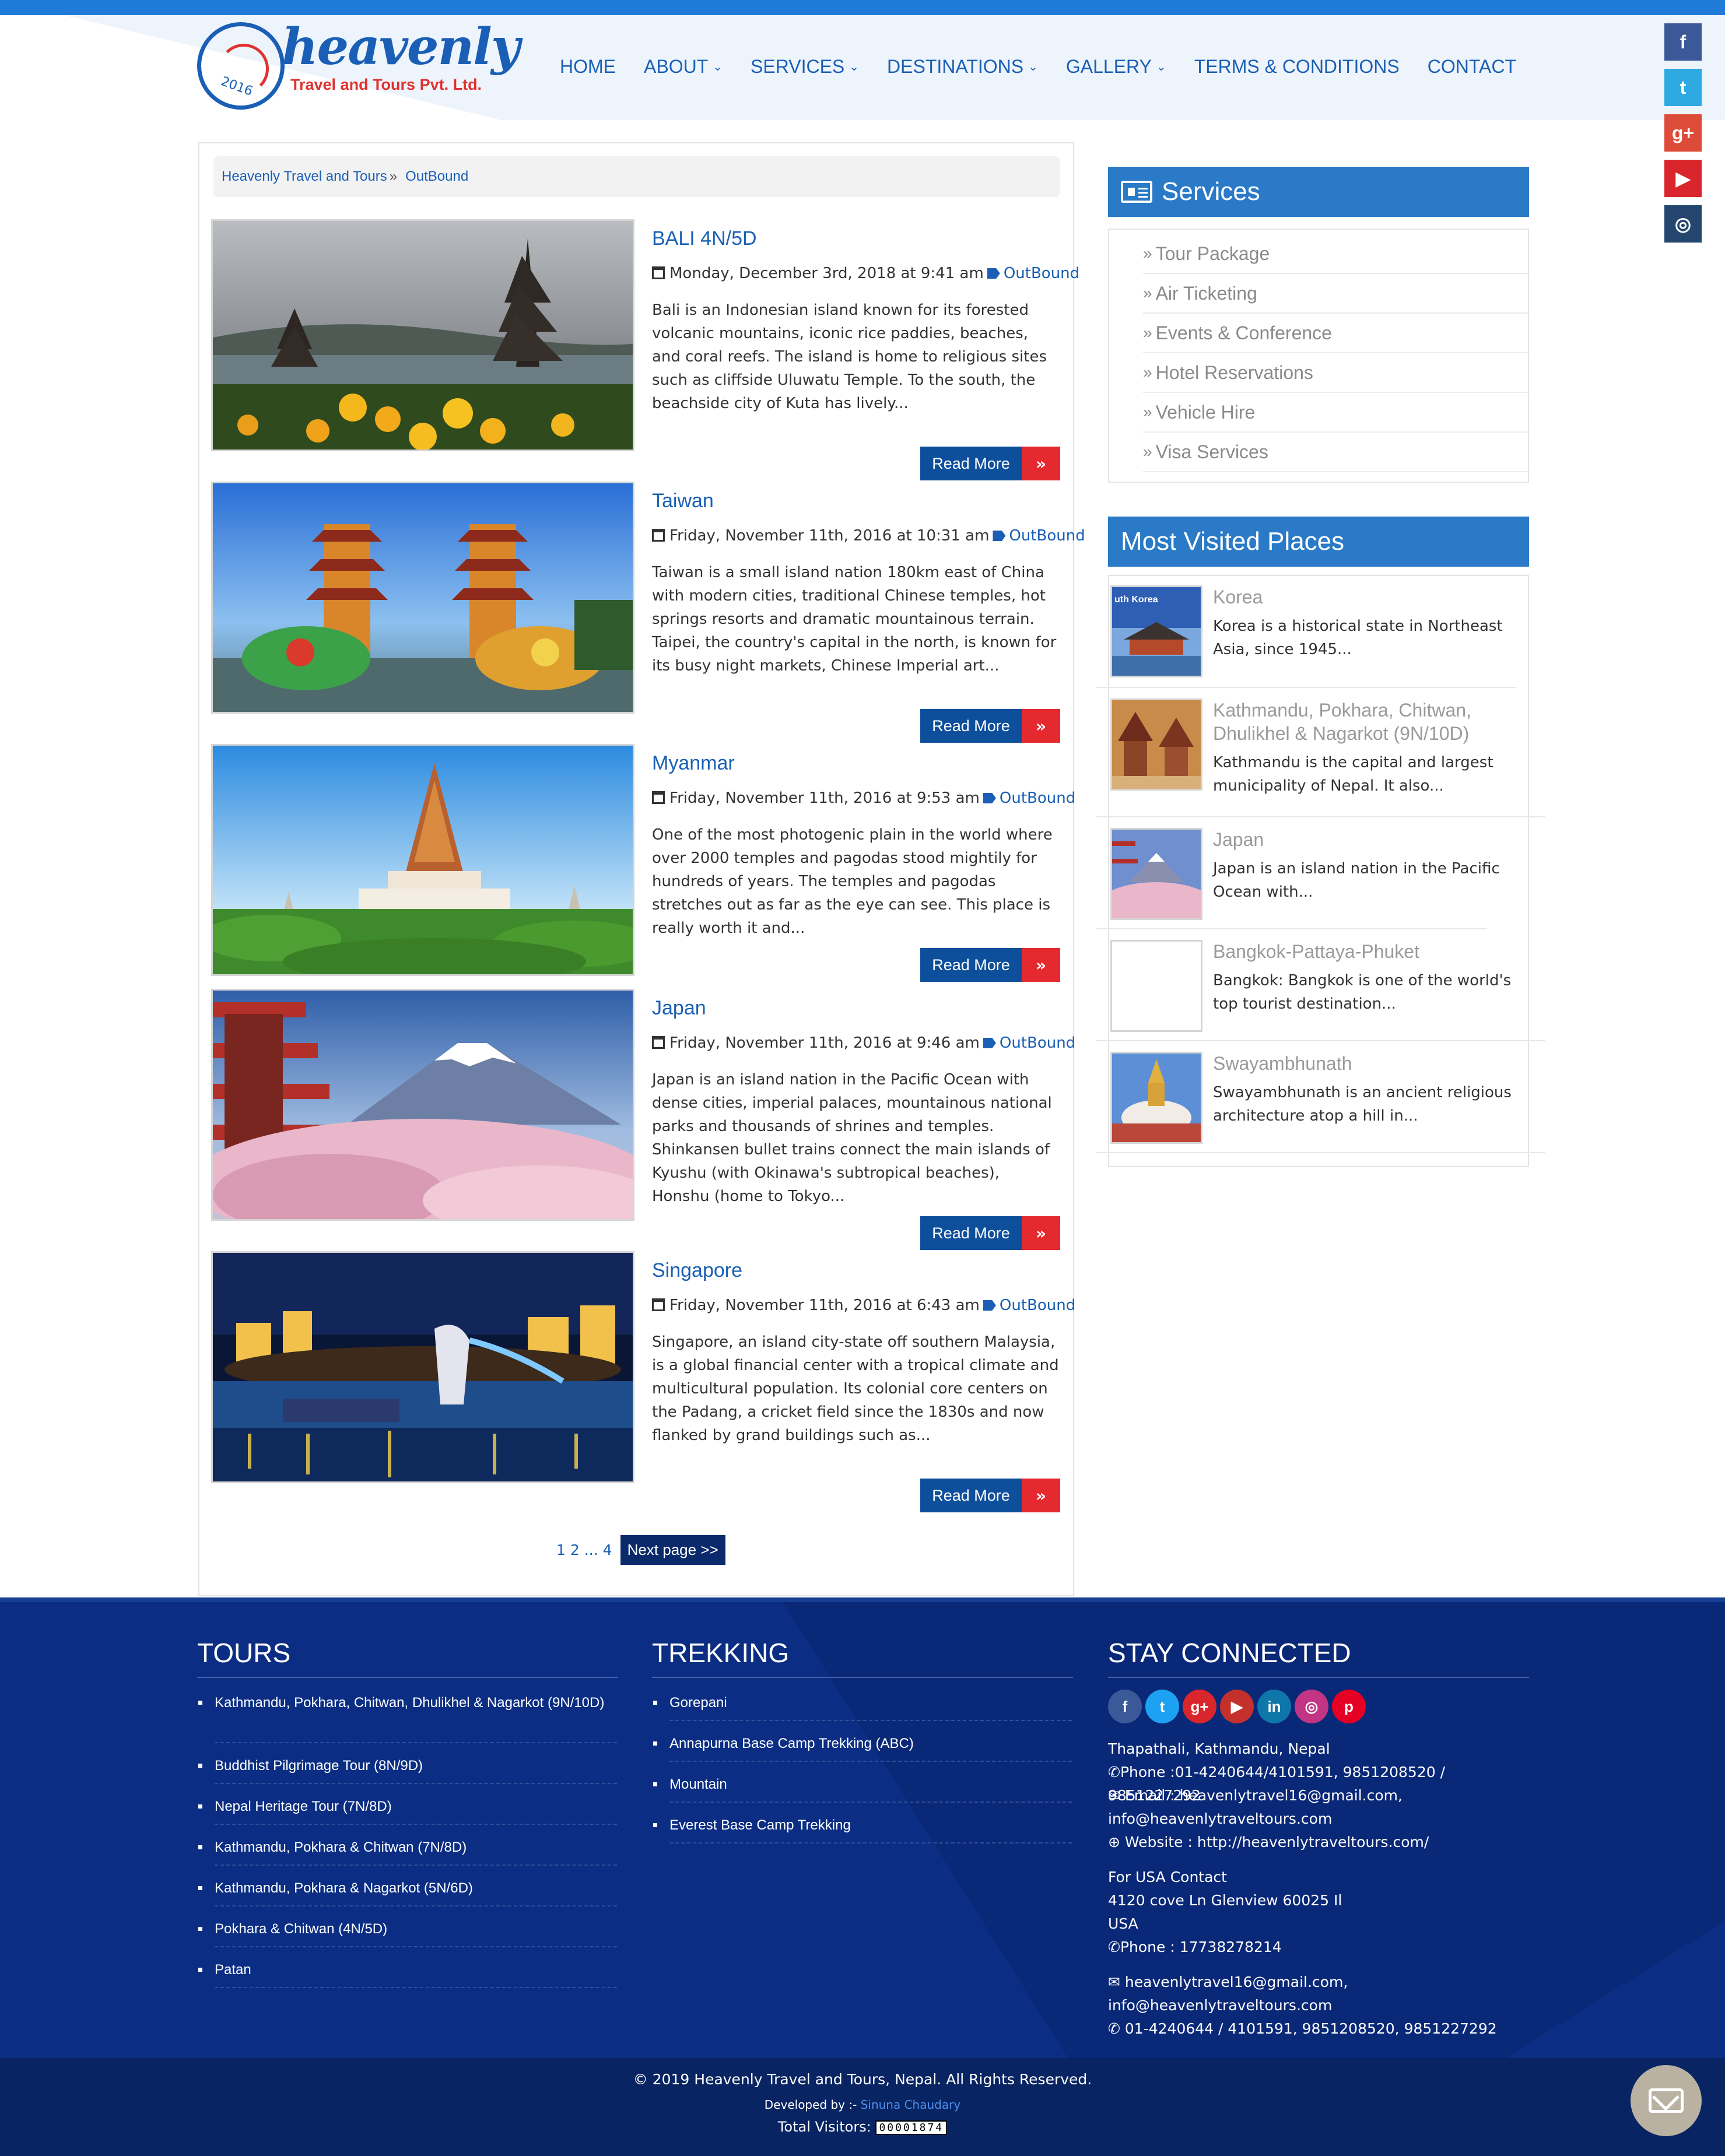 The height and width of the screenshot is (2156, 1725). Describe the element at coordinates (407, 1807) in the screenshot. I see `footer-list-link: Nepal Heritage Tour (7N/8D)` at that location.